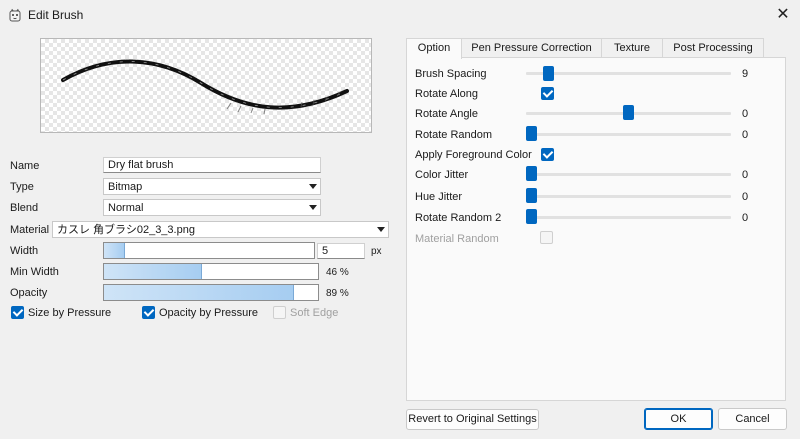  Describe the element at coordinates (549, 73) in the screenshot. I see `brush-spacing-thumb` at that location.